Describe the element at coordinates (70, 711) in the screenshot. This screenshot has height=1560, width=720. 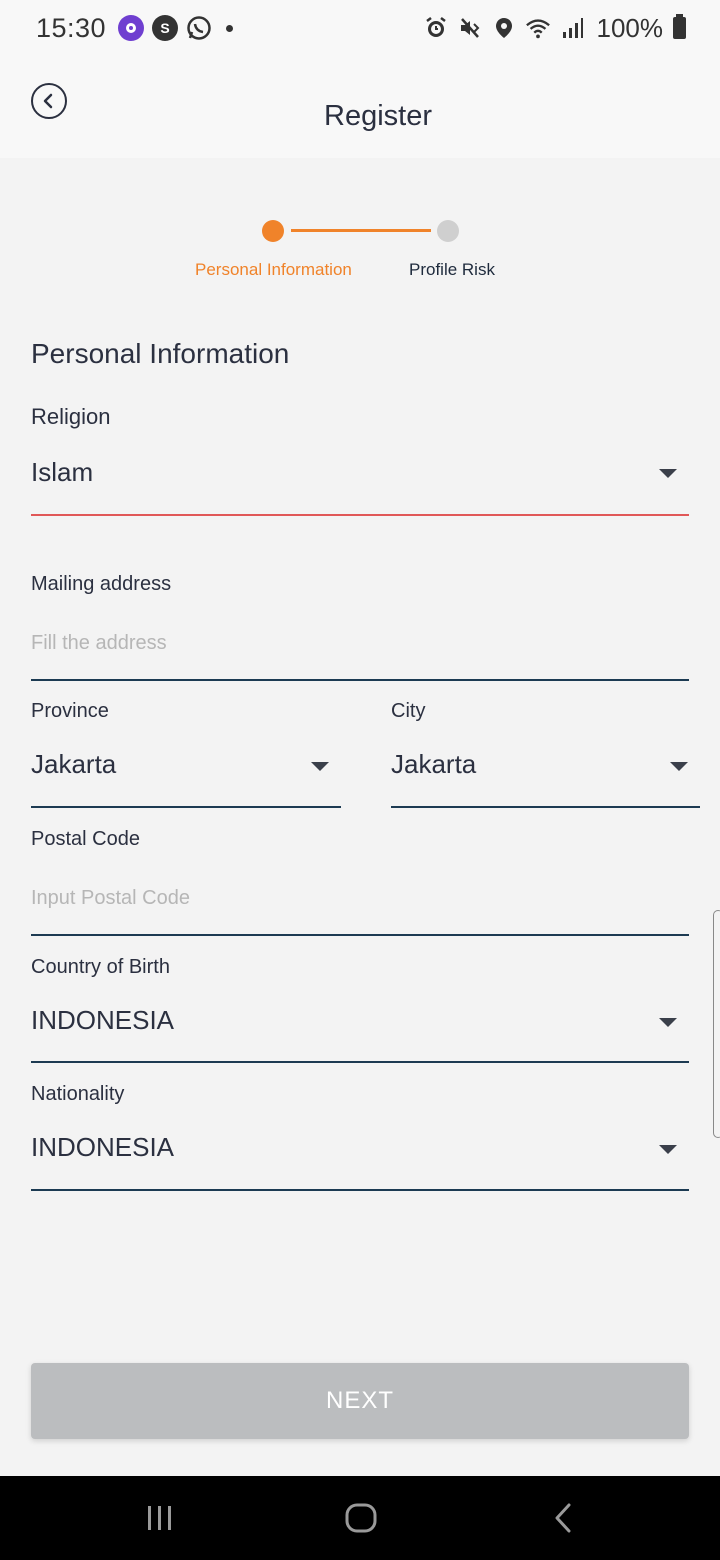
I see `province-label: Province` at that location.